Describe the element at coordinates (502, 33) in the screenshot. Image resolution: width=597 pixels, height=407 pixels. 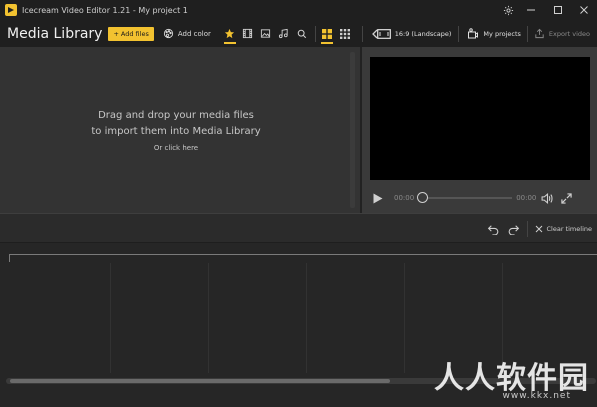
I see `my-projects-label: My projects` at that location.